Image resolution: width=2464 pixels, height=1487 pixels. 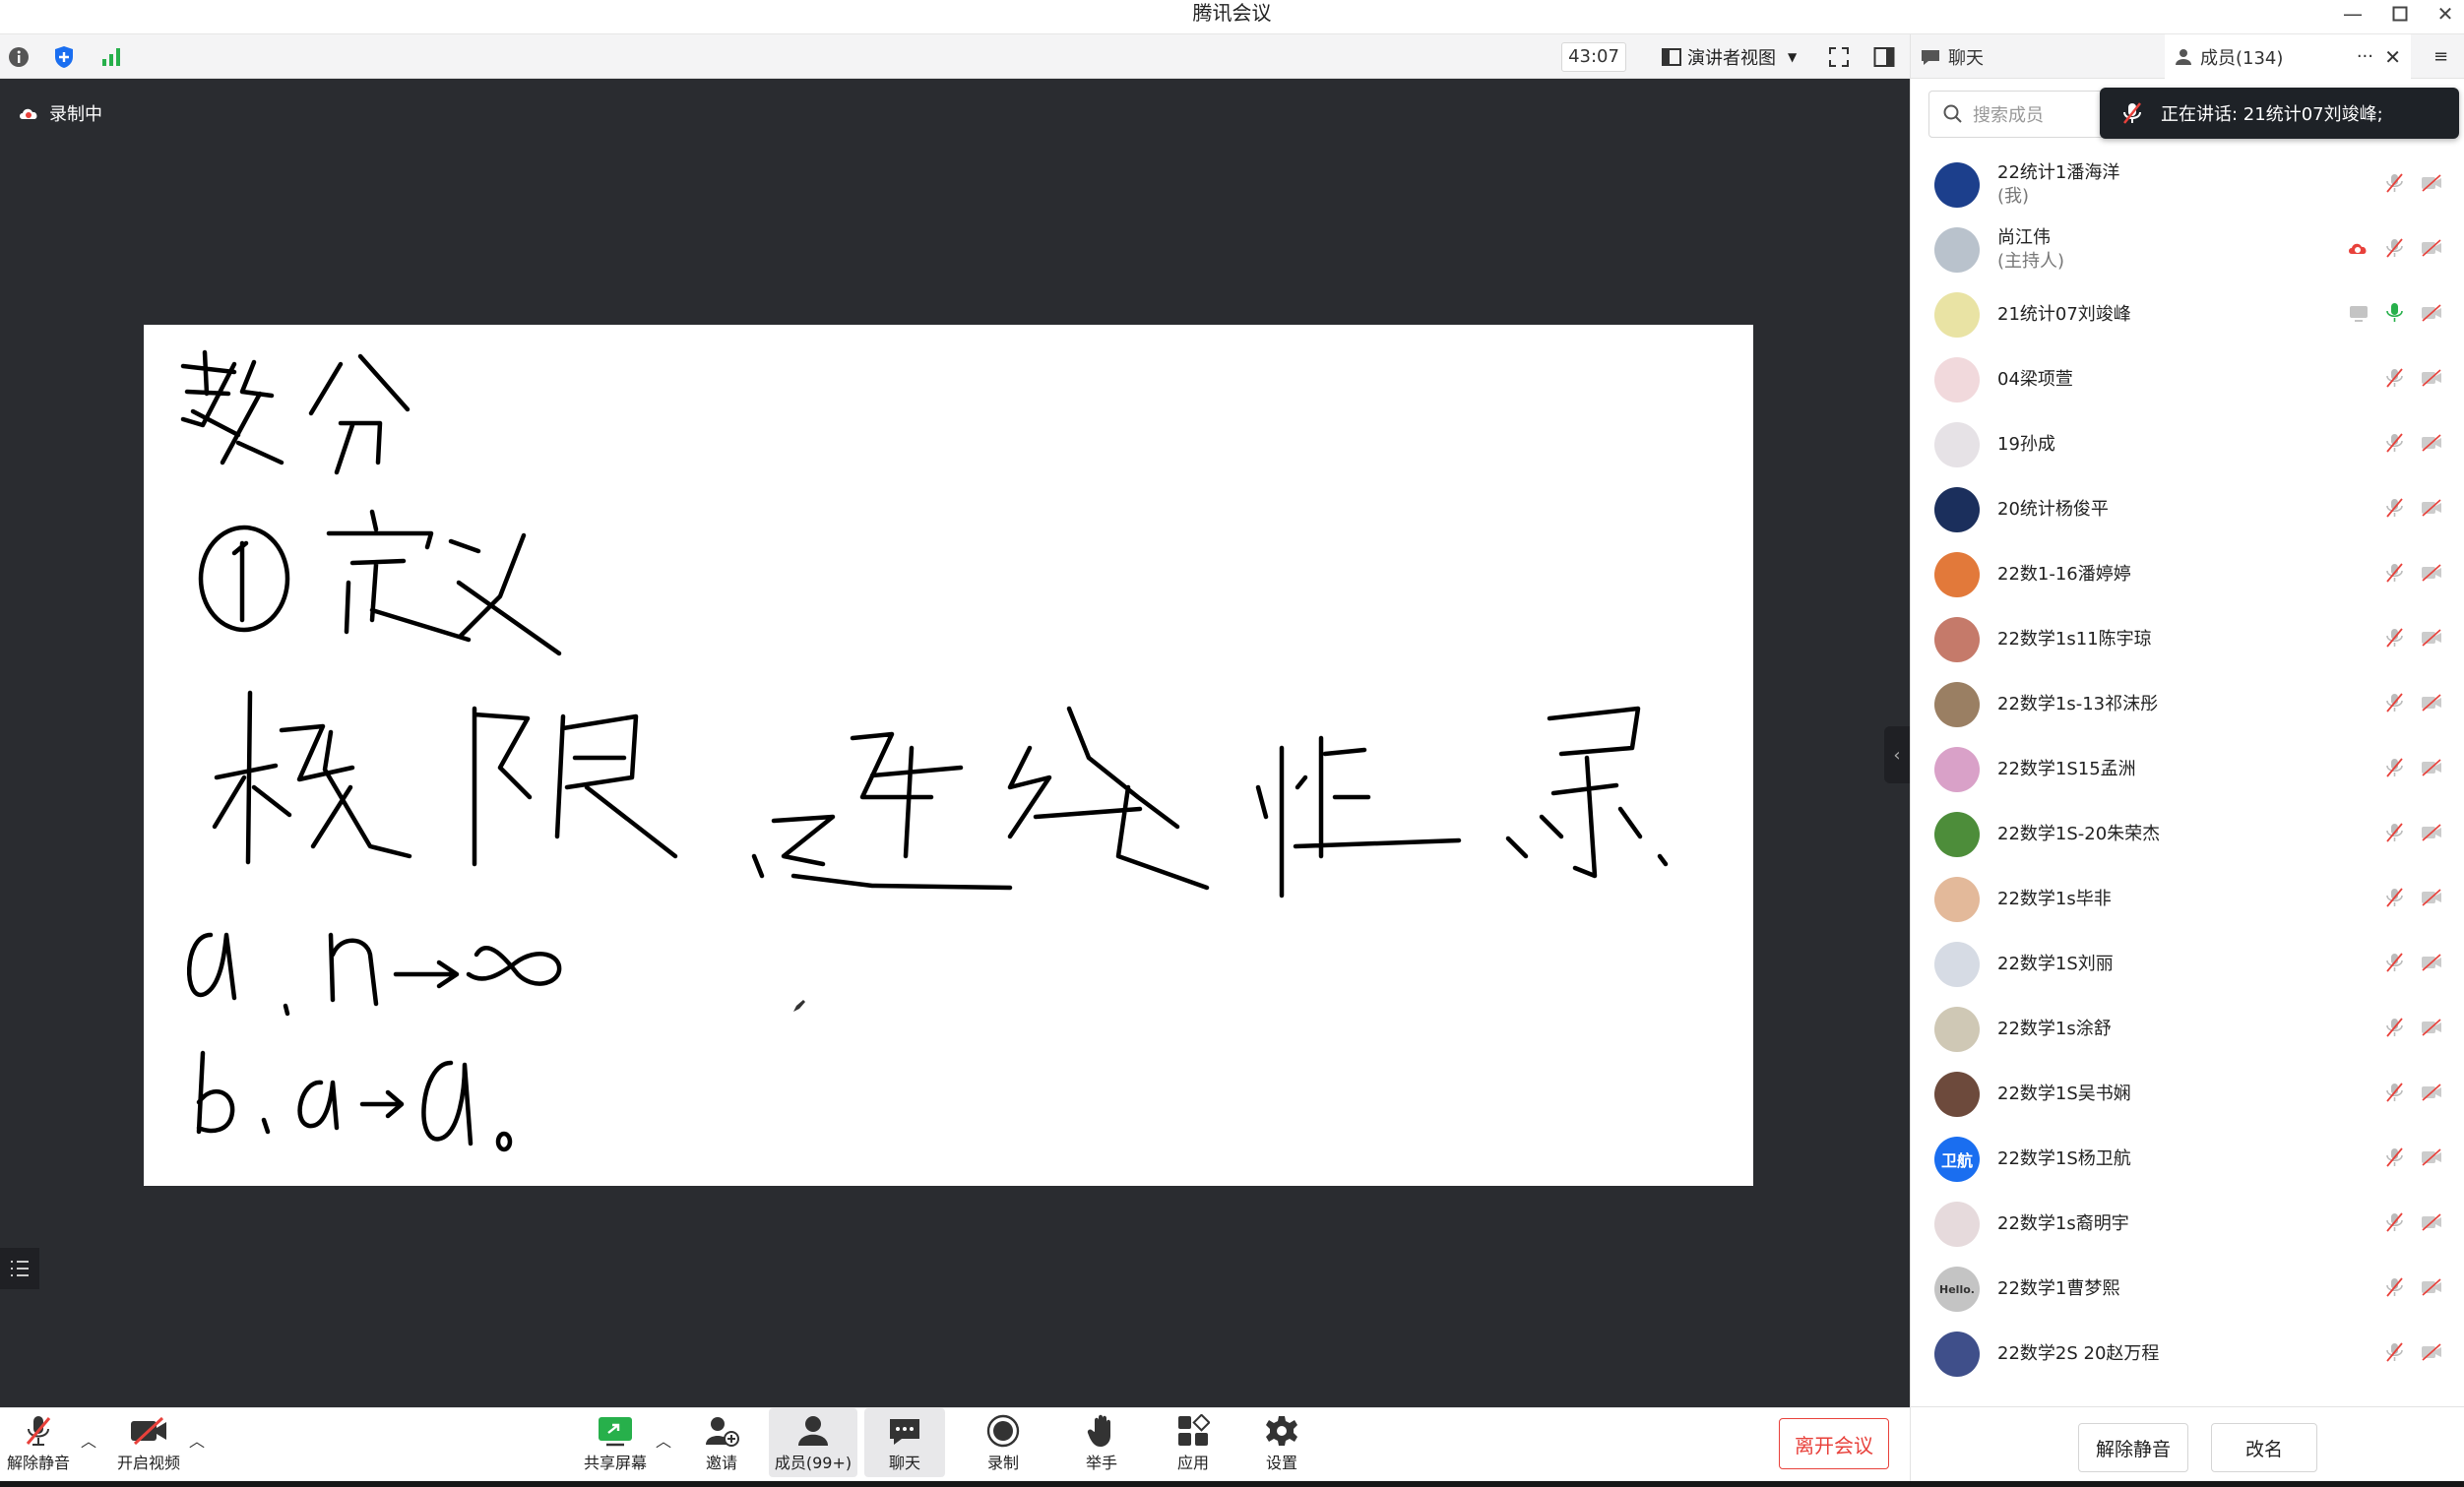 I want to click on recording-icon, so click(x=2358, y=250).